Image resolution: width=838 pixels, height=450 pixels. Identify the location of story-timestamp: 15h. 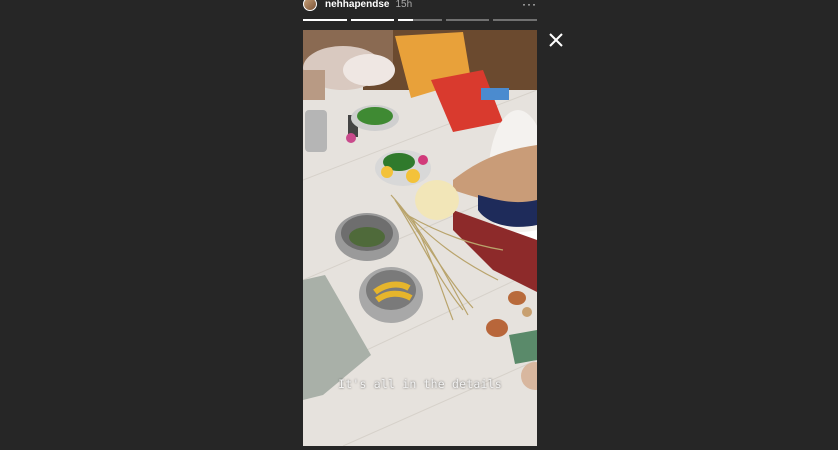
(404, 5).